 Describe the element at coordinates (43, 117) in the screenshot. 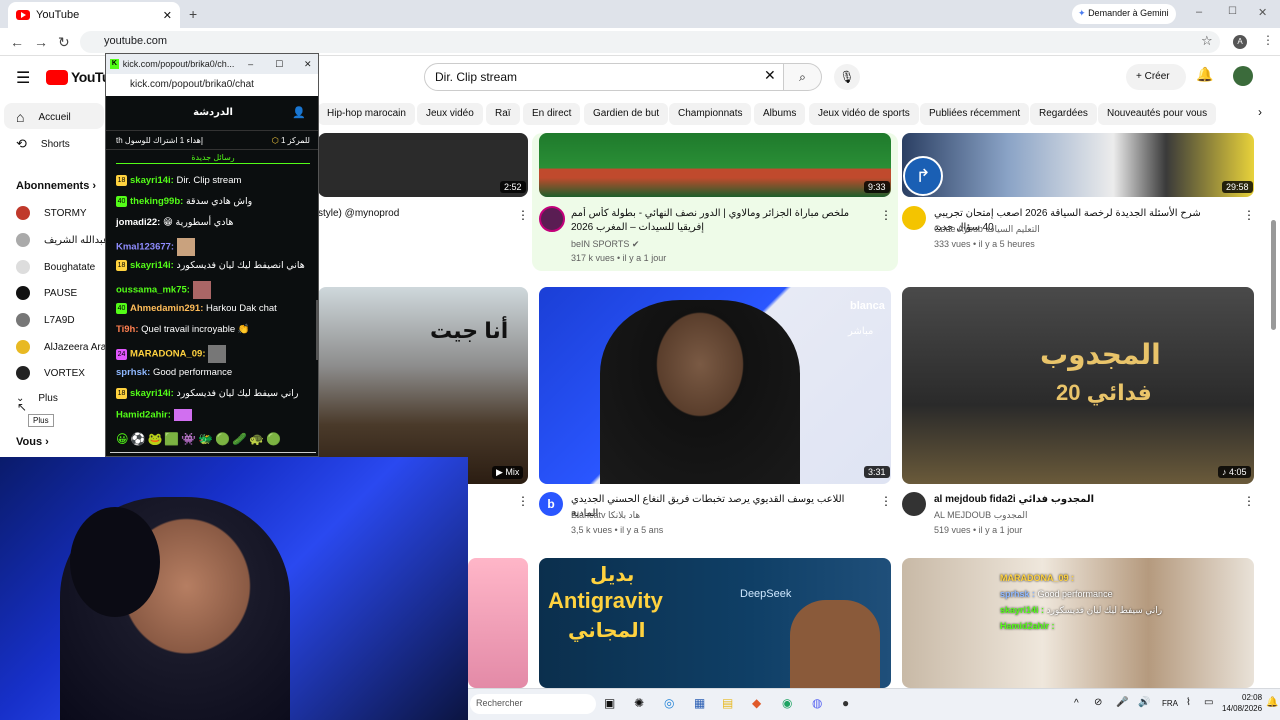

I see `sidebar-item-home: ⌂ Accueil` at that location.